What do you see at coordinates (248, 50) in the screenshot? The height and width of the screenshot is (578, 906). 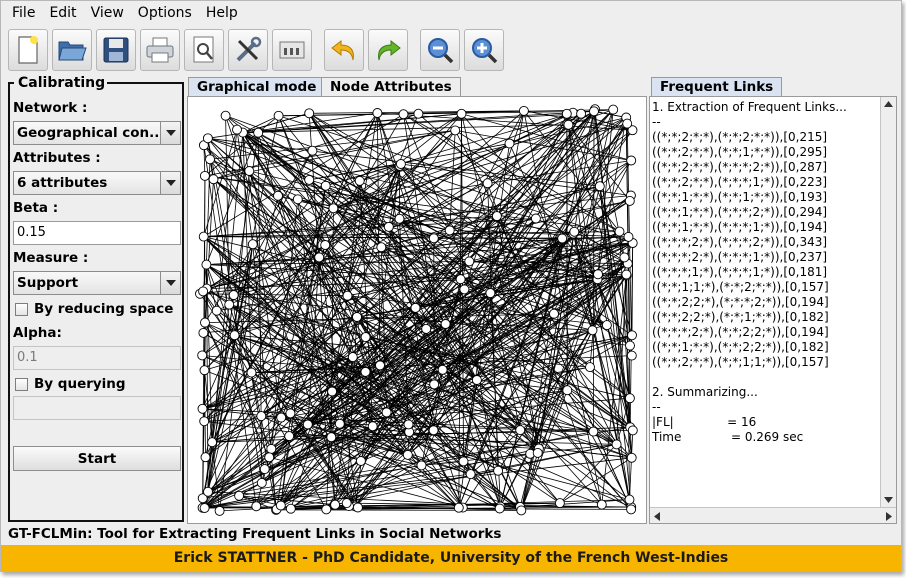 I see `tools-button` at bounding box center [248, 50].